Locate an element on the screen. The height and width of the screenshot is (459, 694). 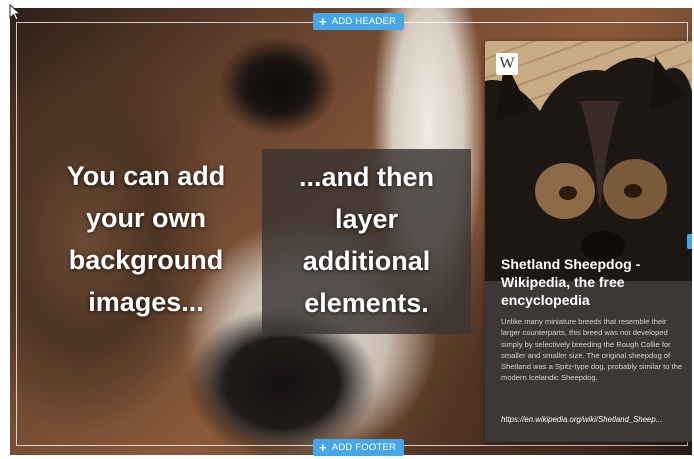
overlay-text-line: ...and then is located at coordinates (366, 177).